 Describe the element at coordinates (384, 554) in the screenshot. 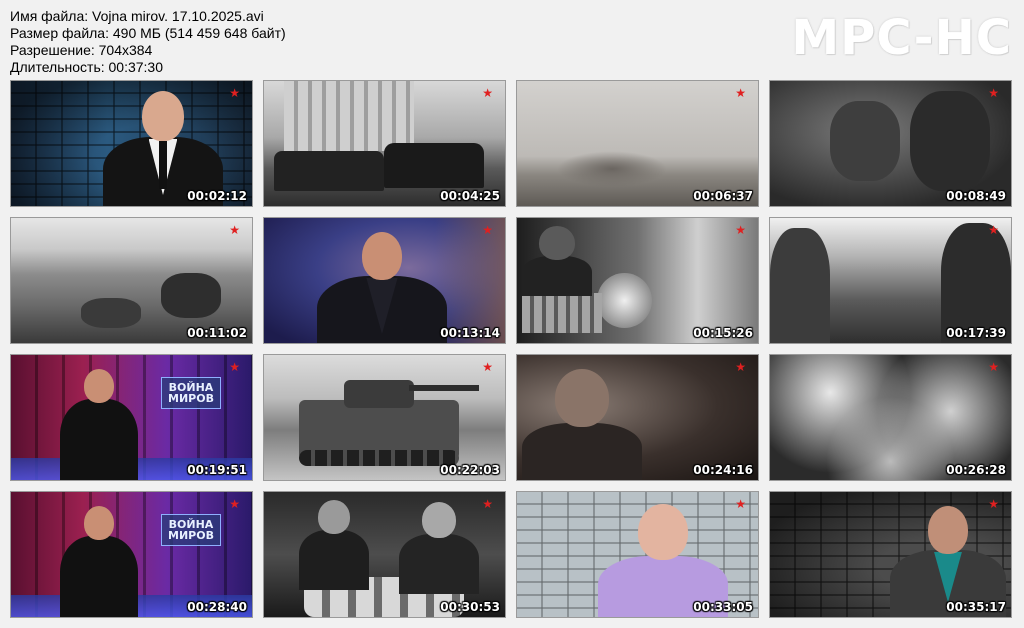

I see `thumbnail: ★ 00:30:53` at that location.